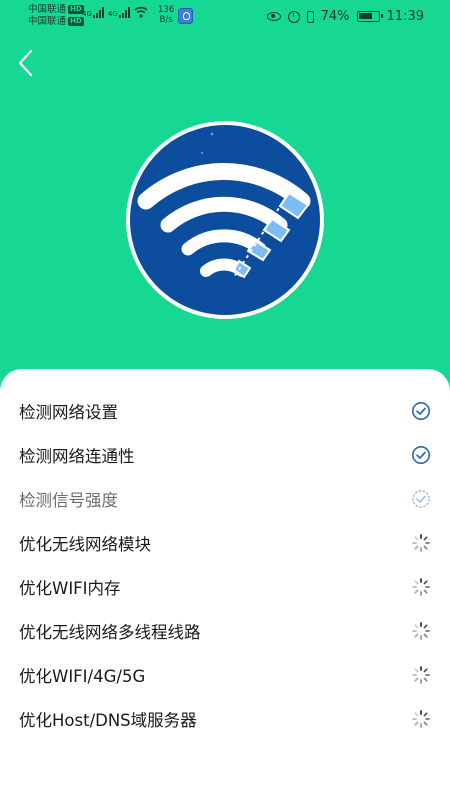 This screenshot has height=800, width=450. Describe the element at coordinates (110, 632) in the screenshot. I see `check-item-label: 优化无线网络多线程线路` at that location.